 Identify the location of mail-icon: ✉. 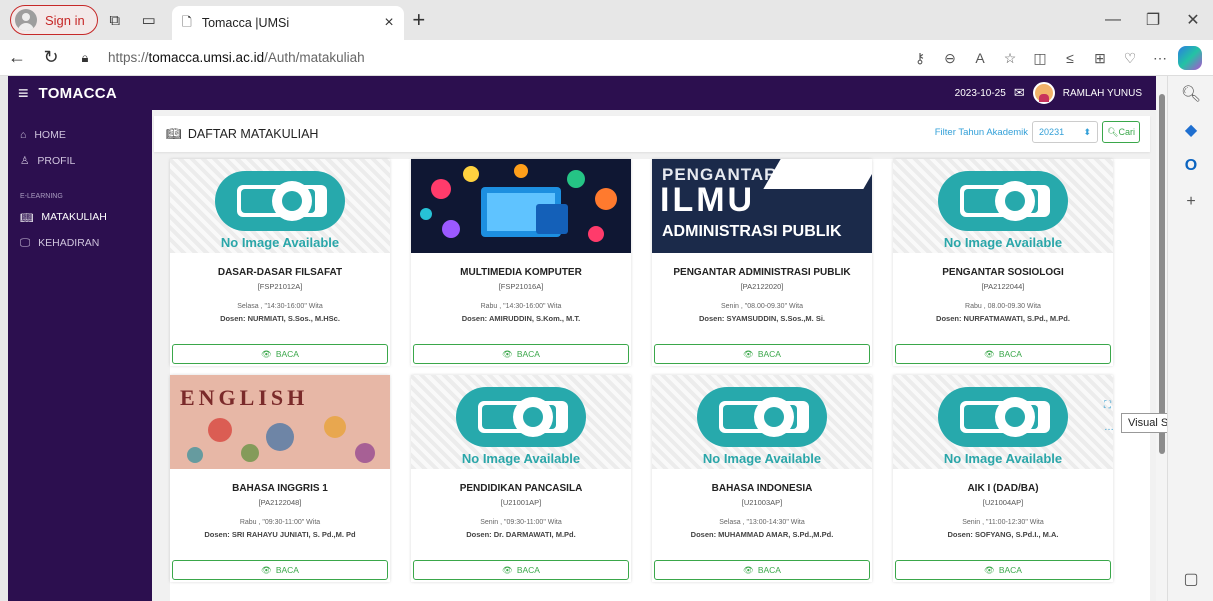
(1019, 93).